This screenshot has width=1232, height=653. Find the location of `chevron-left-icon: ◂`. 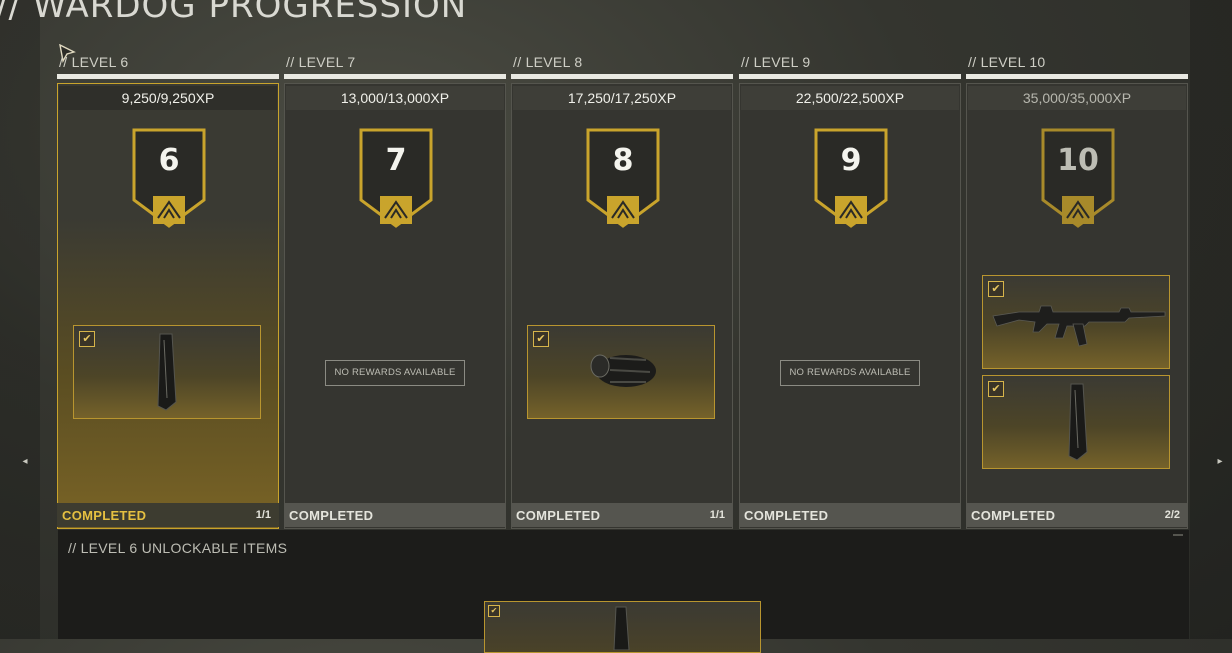

chevron-left-icon: ◂ is located at coordinates (25, 462).